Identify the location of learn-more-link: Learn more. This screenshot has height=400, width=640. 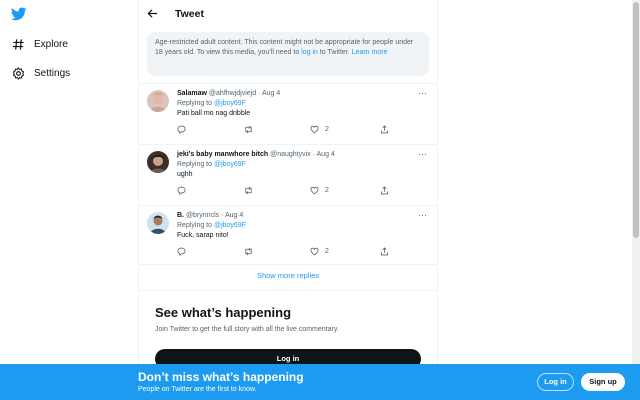
(370, 52).